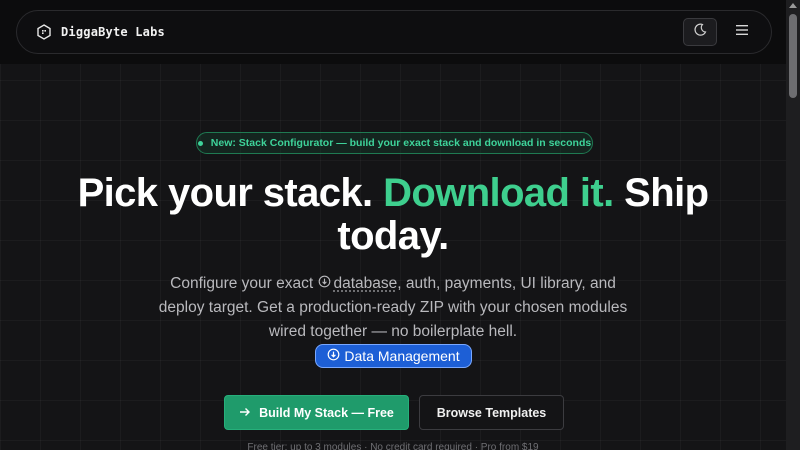 The height and width of the screenshot is (450, 800). What do you see at coordinates (333, 356) in the screenshot?
I see `circle-arrow-icon` at bounding box center [333, 356].